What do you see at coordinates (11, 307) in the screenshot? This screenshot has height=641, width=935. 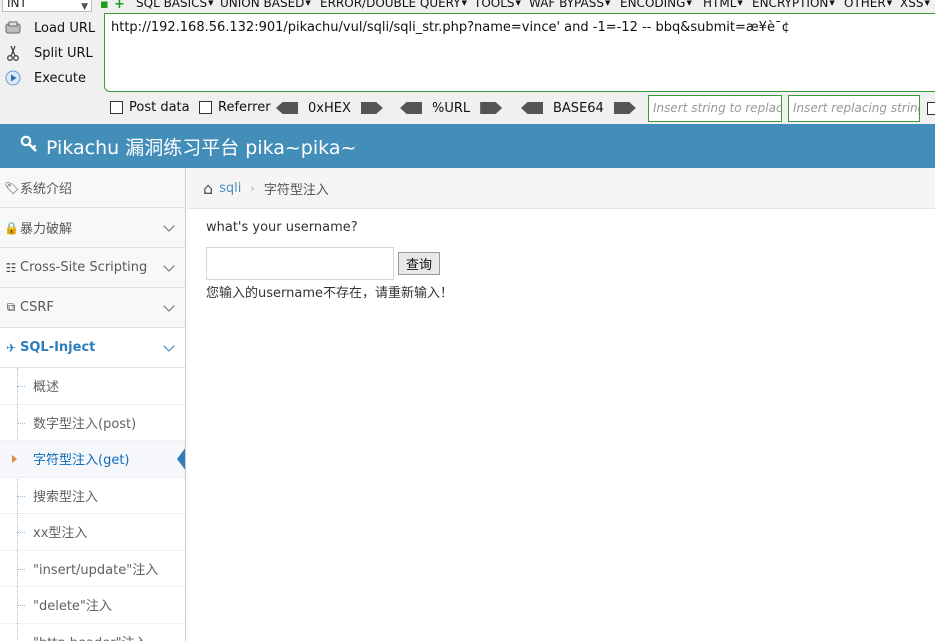 I see `external-link-icon: ⧉` at bounding box center [11, 307].